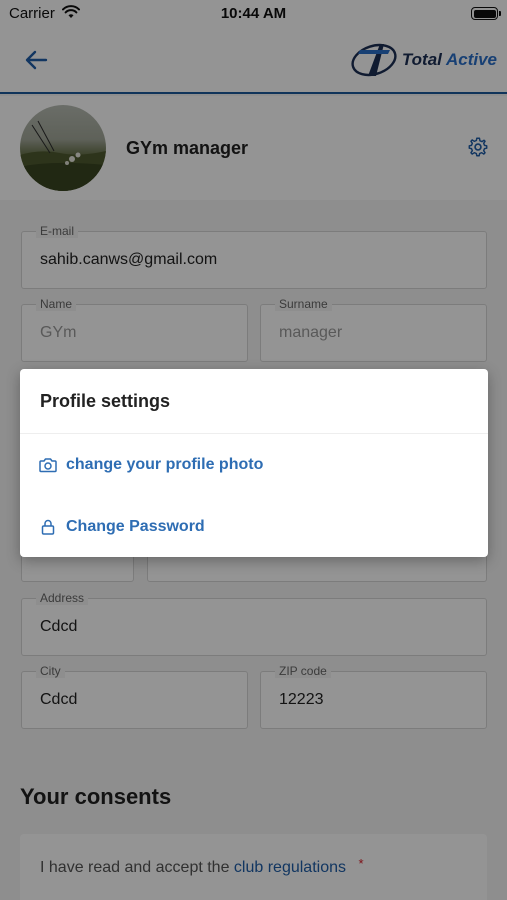  Describe the element at coordinates (165, 464) in the screenshot. I see `change-photo-label: change your profile photo` at that location.